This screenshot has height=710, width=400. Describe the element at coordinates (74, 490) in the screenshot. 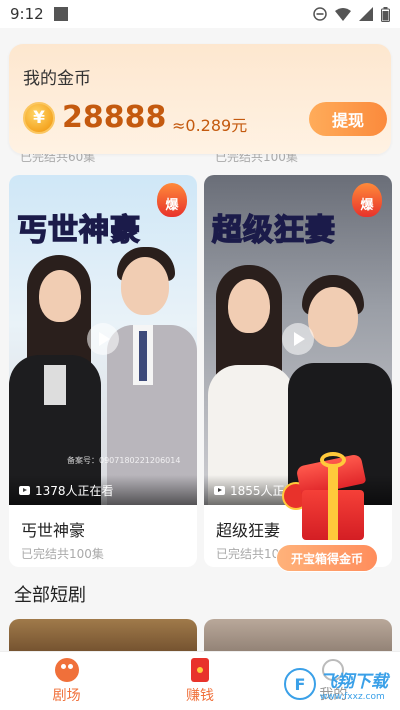

I see `watching-text: 1378人正在看` at that location.